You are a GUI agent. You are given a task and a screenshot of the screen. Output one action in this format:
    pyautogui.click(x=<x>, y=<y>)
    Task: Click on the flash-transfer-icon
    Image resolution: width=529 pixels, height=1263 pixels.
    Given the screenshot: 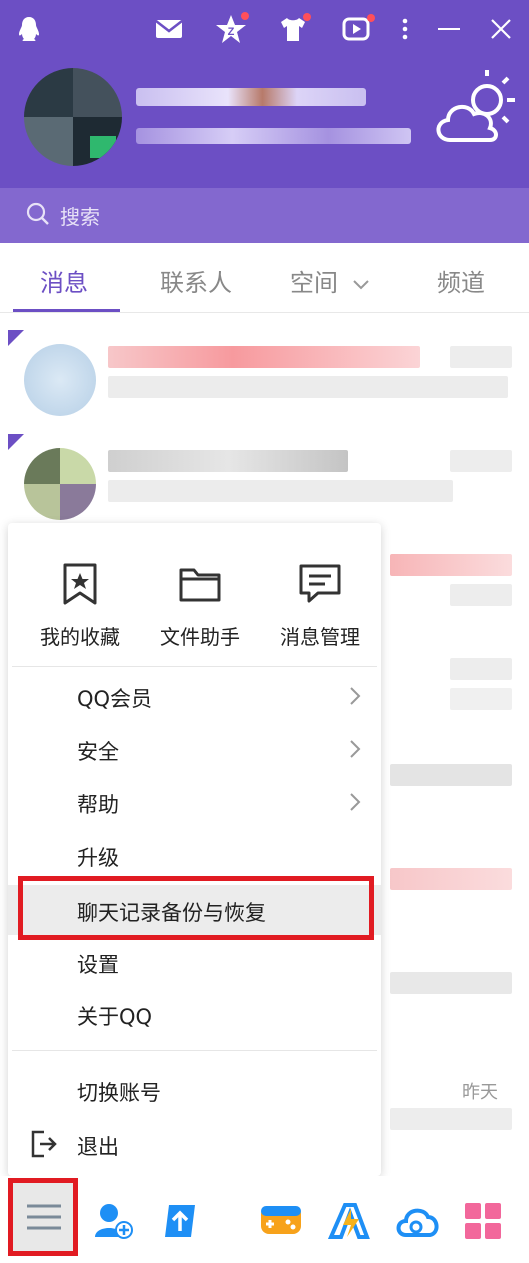 What is the action you would take?
    pyautogui.click(x=349, y=1221)
    